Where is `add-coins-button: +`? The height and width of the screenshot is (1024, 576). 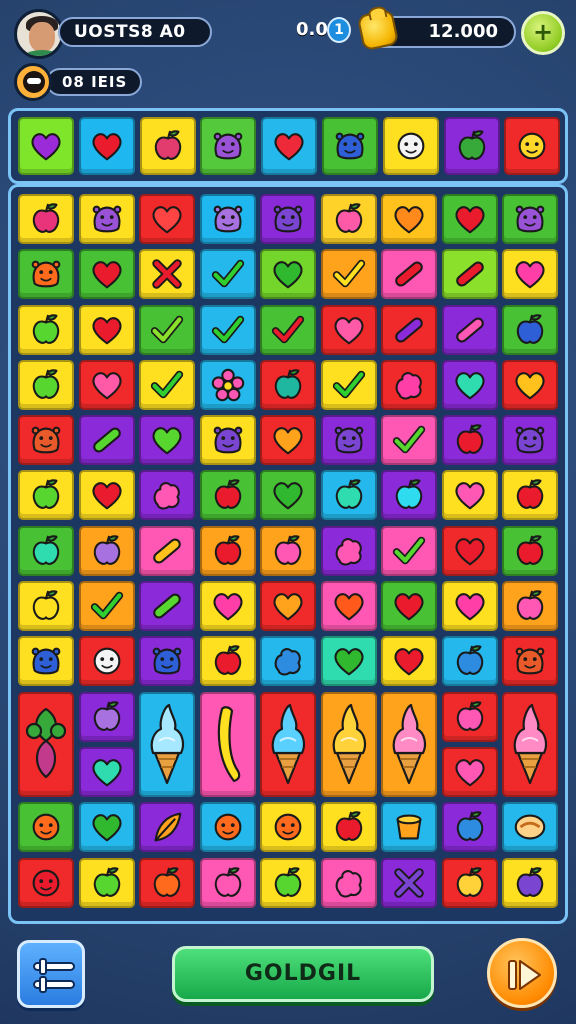
add-coins-button: + is located at coordinates (543, 33).